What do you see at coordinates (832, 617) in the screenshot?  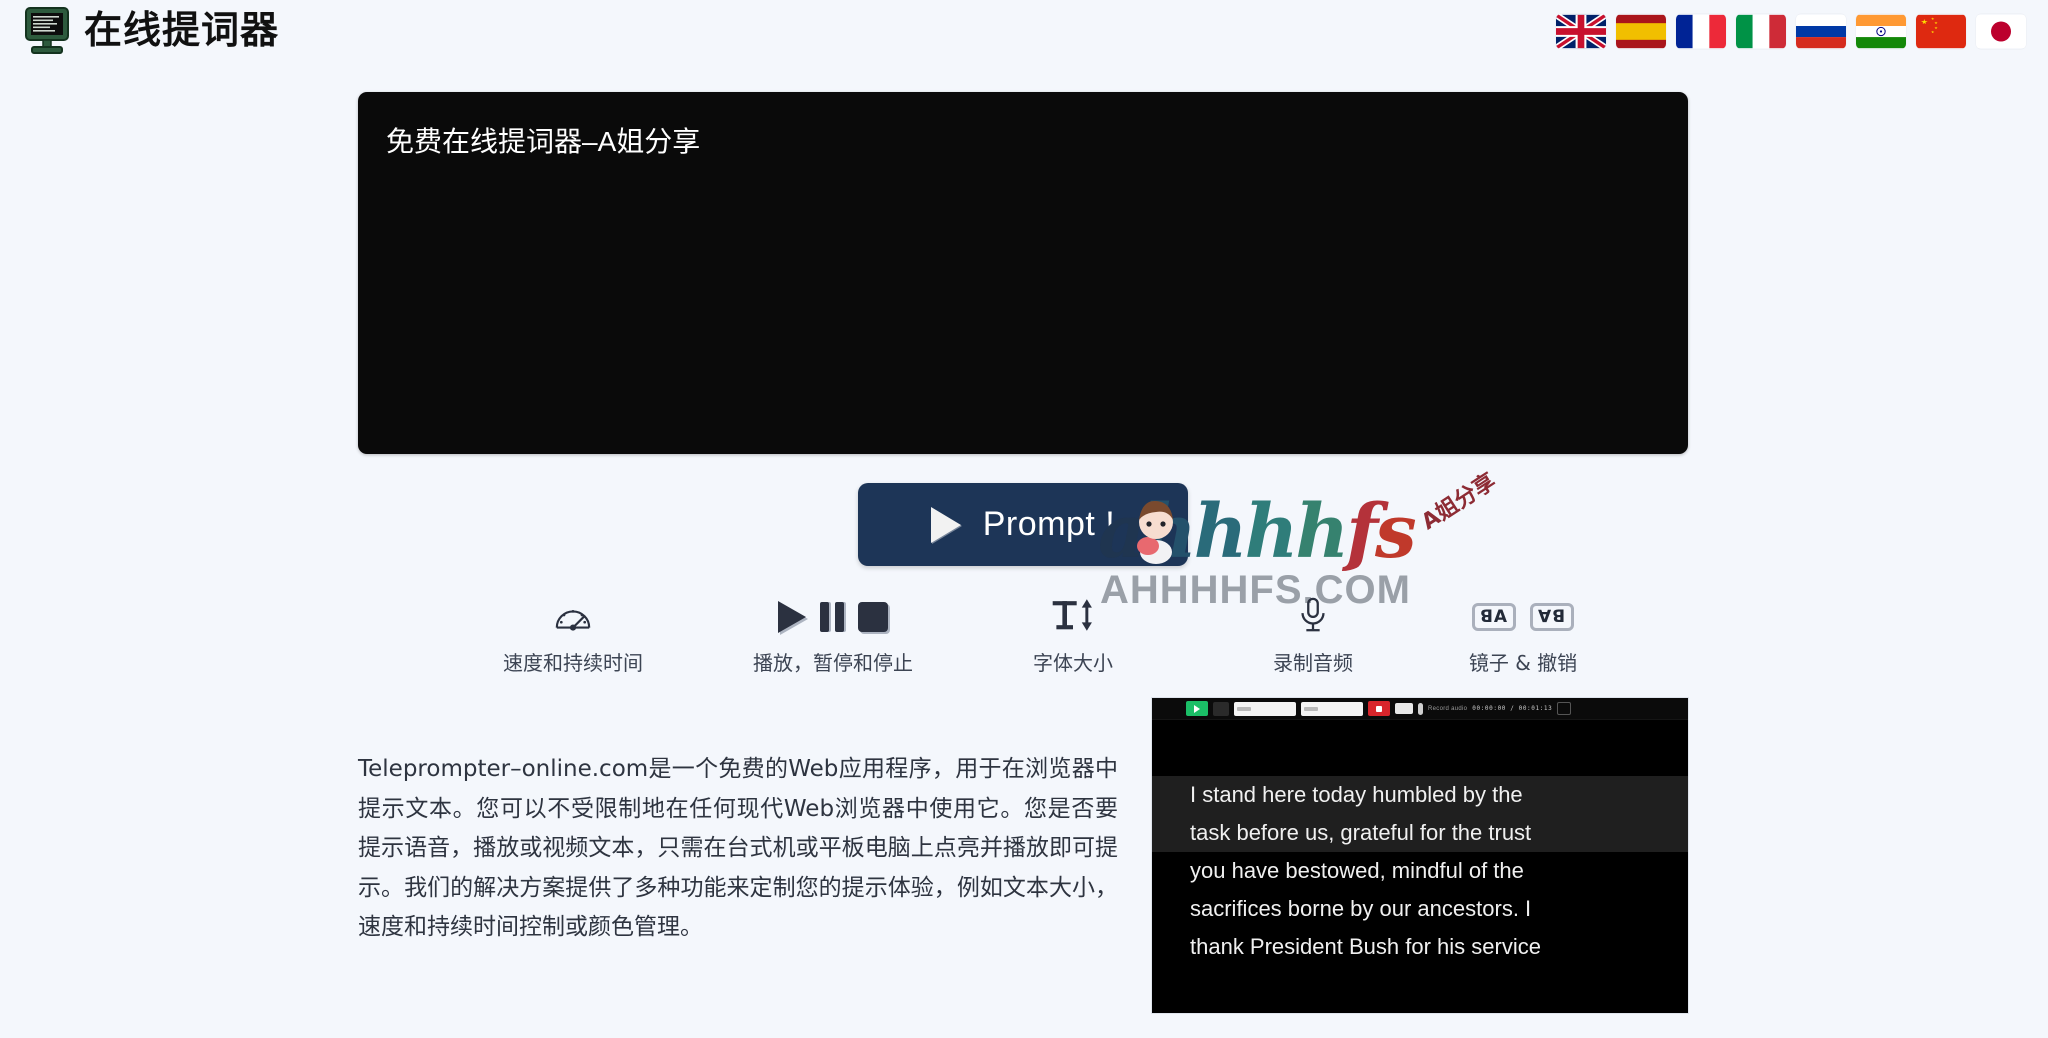 I see `pause-icon` at bounding box center [832, 617].